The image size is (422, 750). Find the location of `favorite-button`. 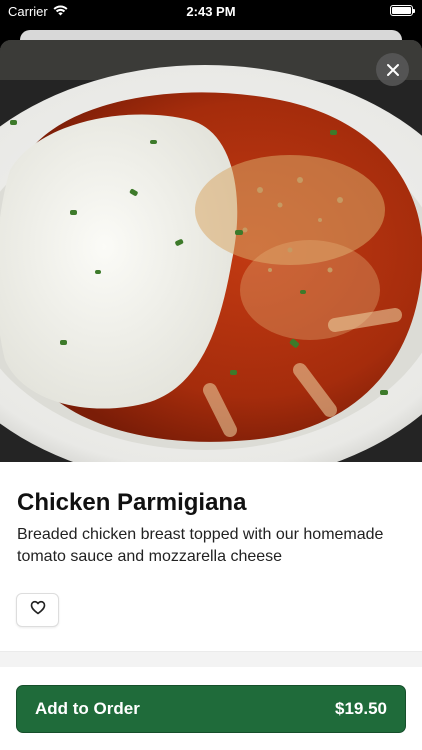

favorite-button is located at coordinates (37, 610).